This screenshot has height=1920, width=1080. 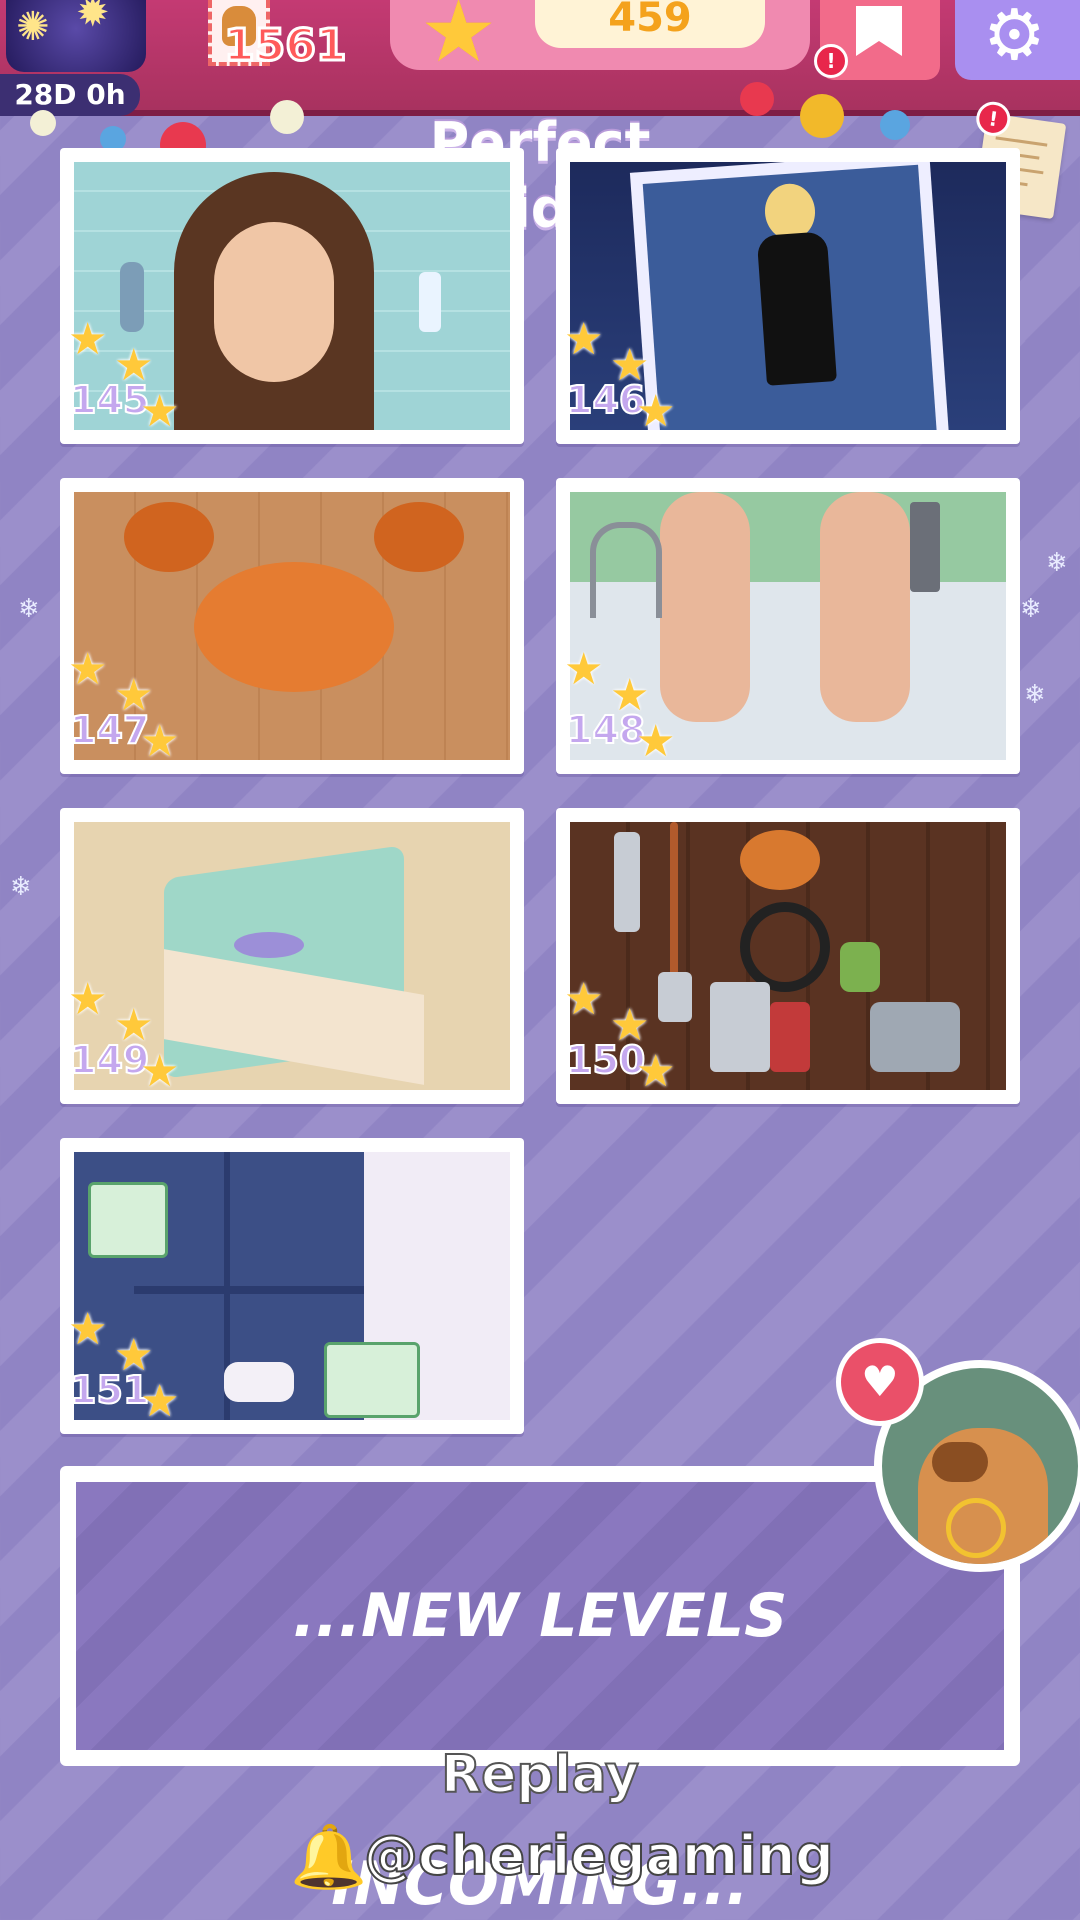 I want to click on alert-badge: !, so click(x=831, y=61).